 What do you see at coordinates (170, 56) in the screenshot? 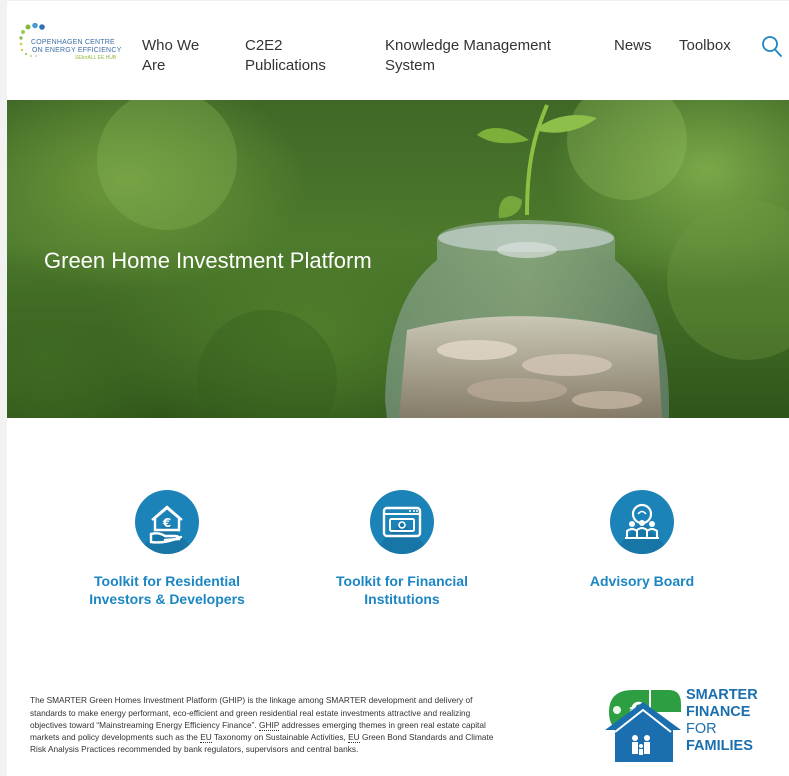
I see `nav-who-we-are: Who We Are` at bounding box center [170, 56].